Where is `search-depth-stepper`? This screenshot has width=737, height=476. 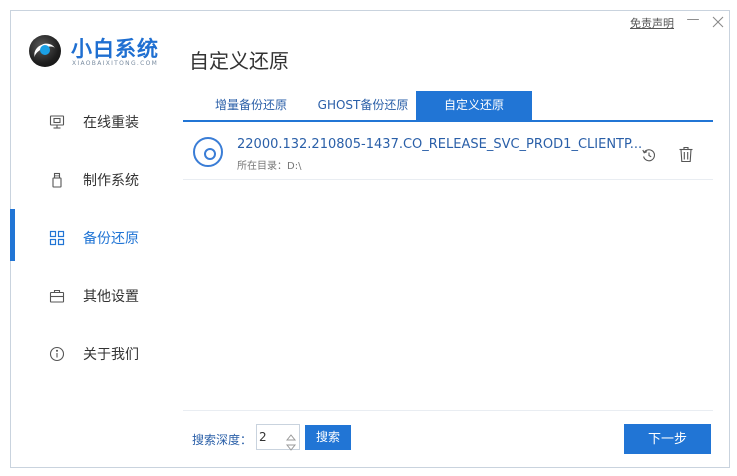 search-depth-stepper is located at coordinates (278, 437).